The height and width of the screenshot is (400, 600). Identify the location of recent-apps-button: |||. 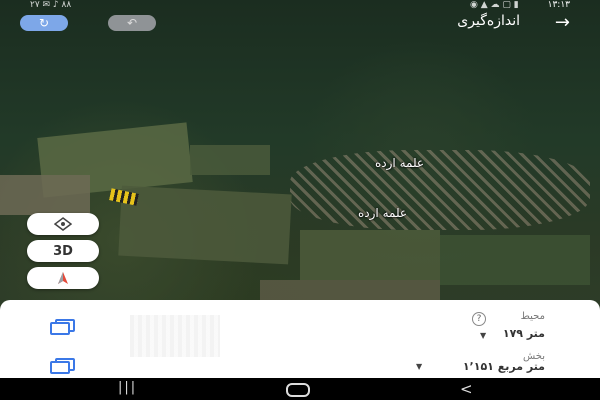
(127, 387).